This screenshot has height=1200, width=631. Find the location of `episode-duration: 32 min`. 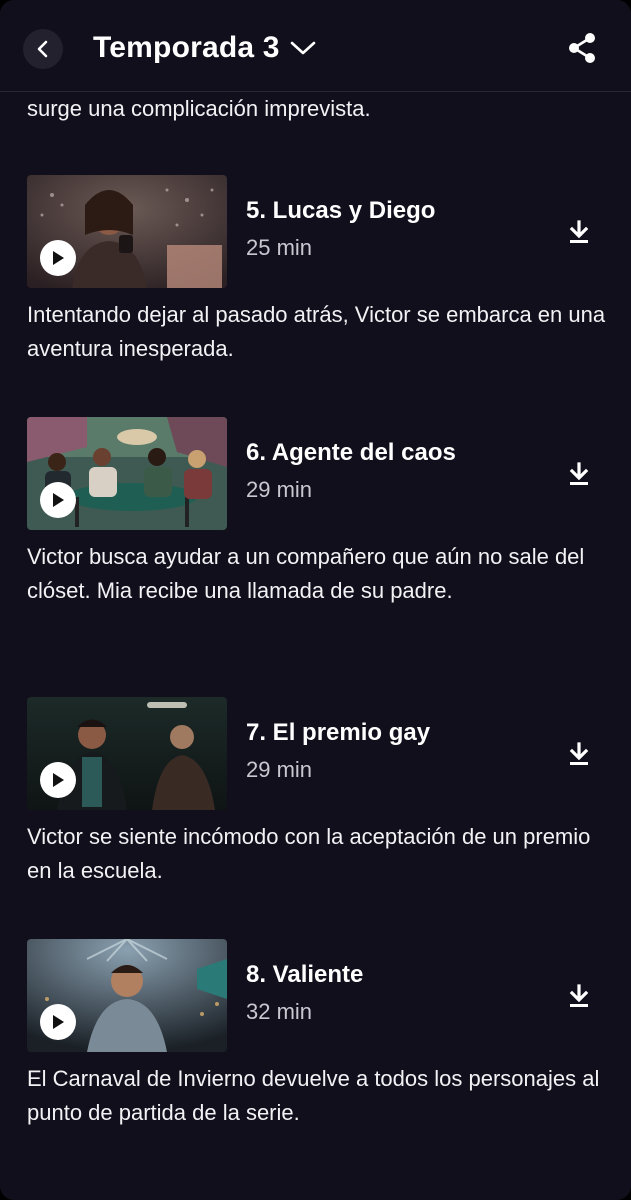

episode-duration: 32 min is located at coordinates (279, 1011).